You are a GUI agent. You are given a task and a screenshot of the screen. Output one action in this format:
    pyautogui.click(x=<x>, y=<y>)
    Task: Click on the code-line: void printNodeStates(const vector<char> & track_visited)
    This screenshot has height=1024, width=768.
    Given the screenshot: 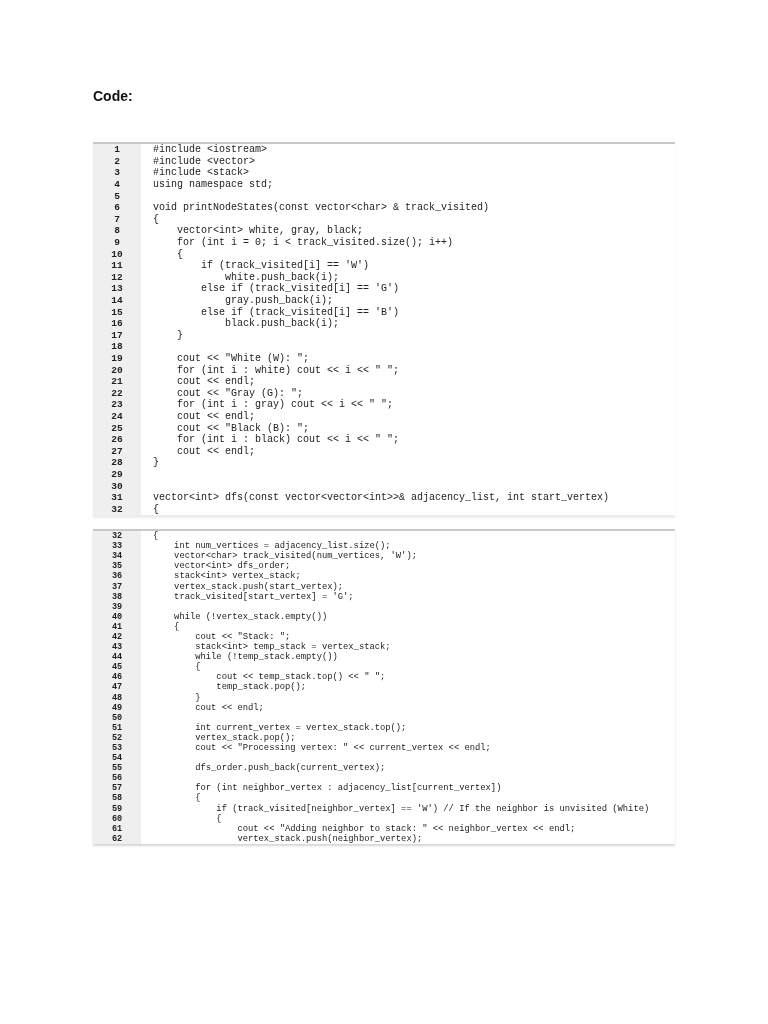 What is the action you would take?
    pyautogui.click(x=321, y=208)
    